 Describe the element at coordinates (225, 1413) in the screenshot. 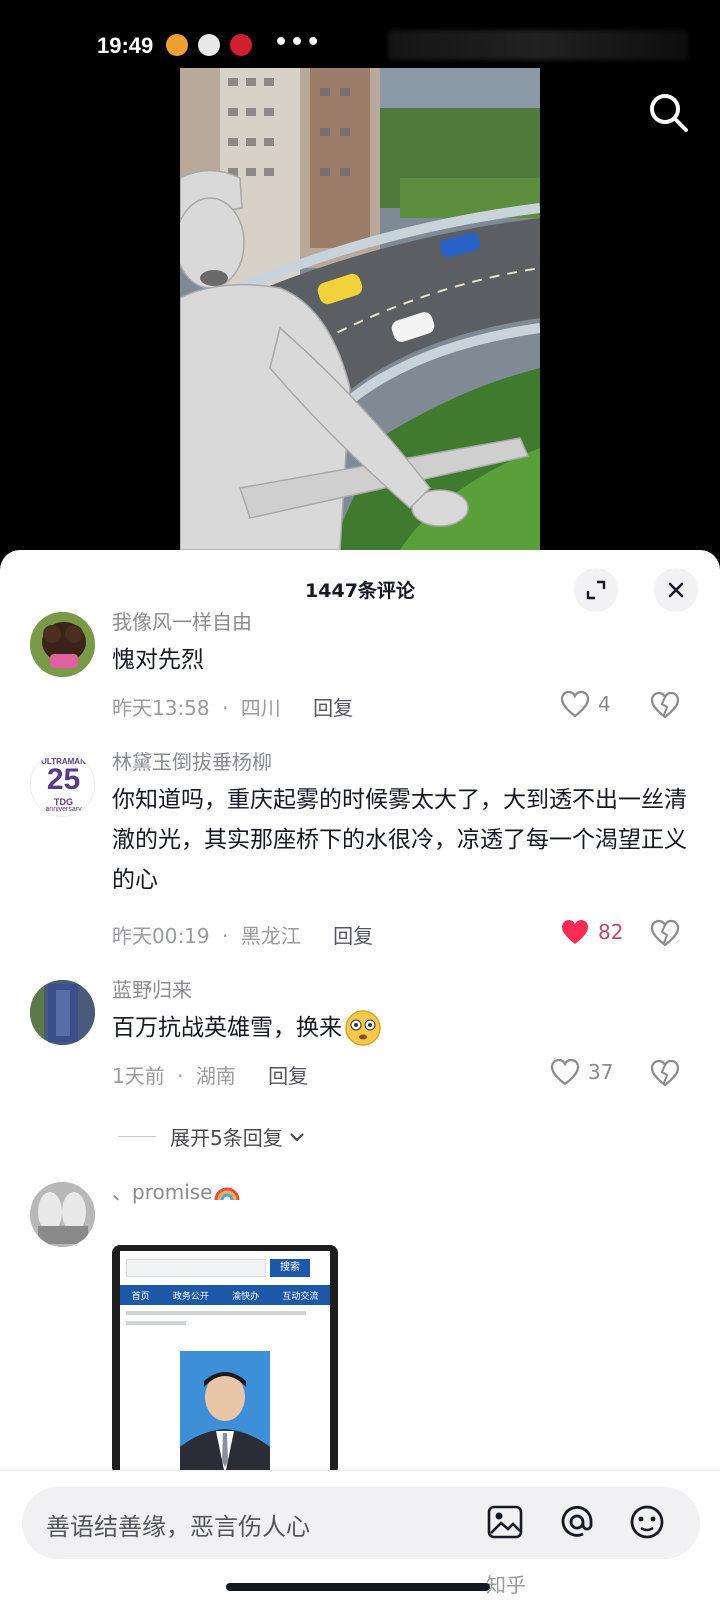

I see `official-portrait` at that location.